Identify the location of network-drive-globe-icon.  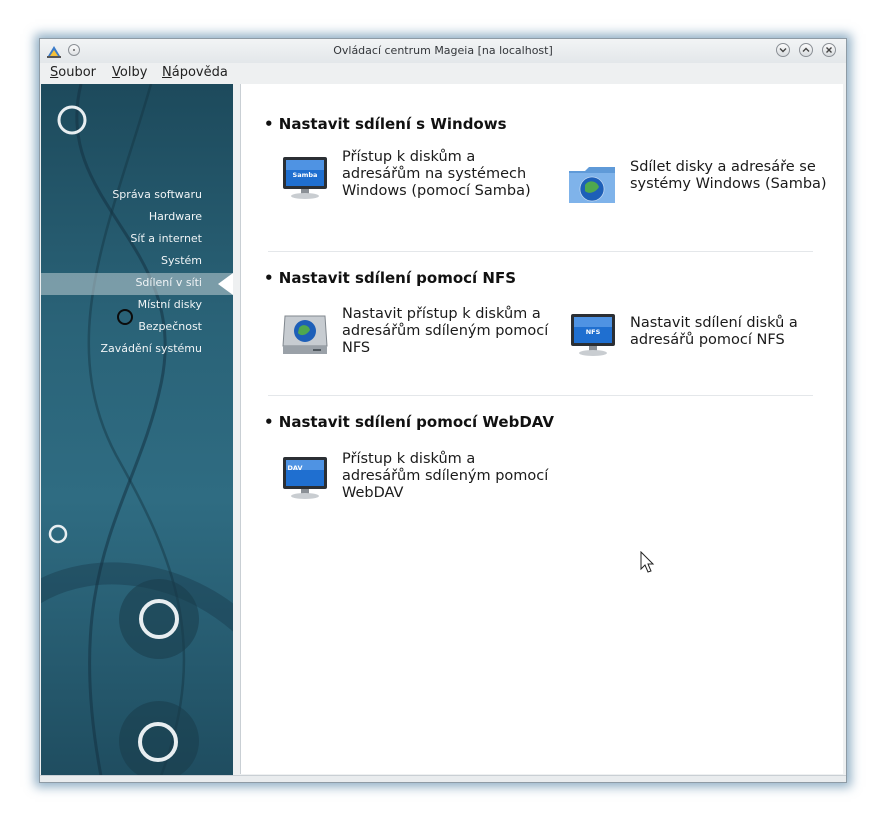
(305, 334).